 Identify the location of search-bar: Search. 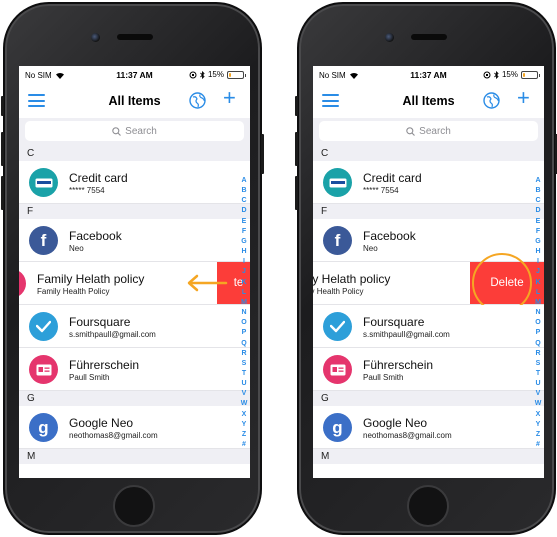
(428, 132).